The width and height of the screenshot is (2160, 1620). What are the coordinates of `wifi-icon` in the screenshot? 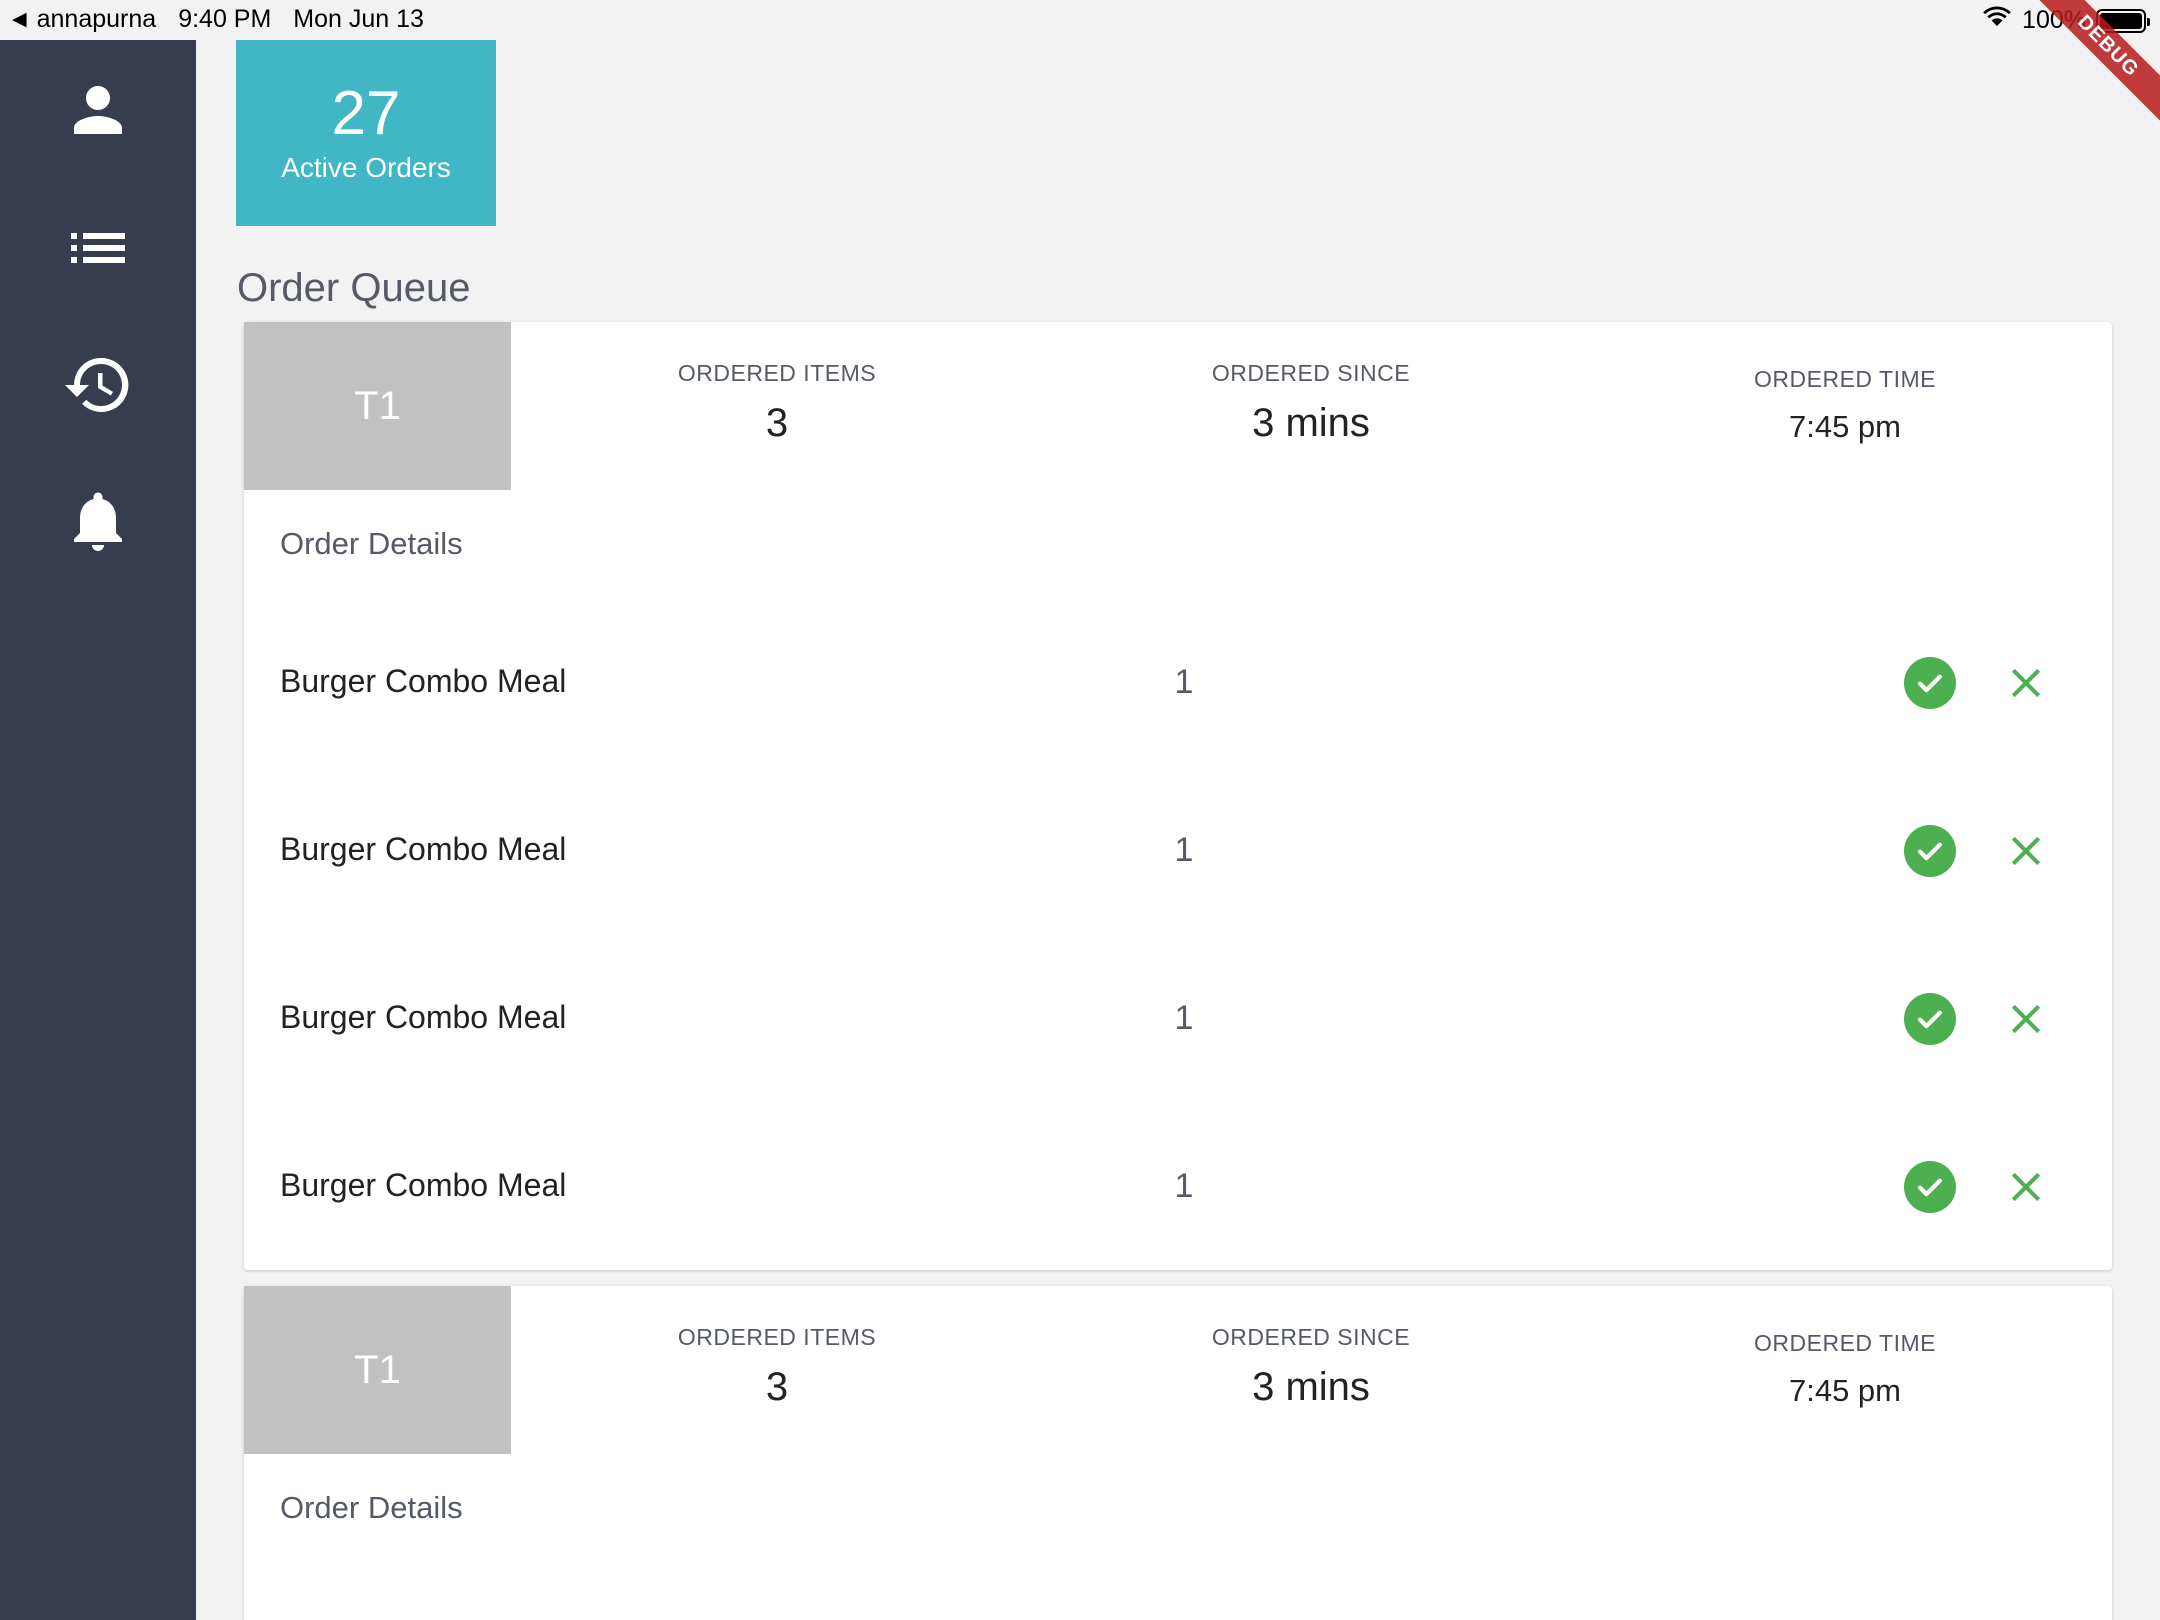 It's located at (1997, 20).